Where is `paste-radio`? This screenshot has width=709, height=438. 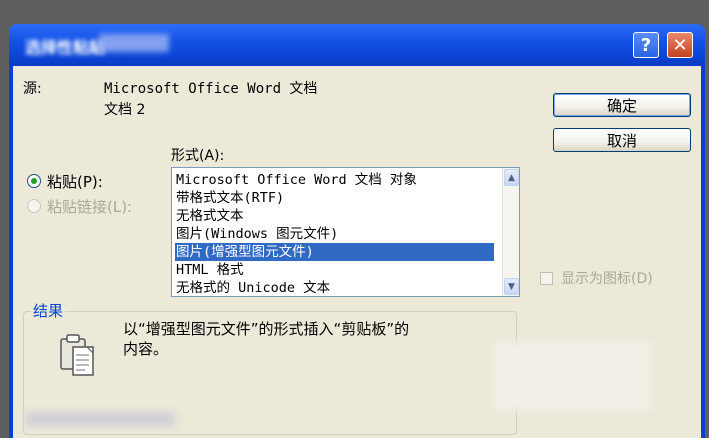
paste-radio is located at coordinates (34, 181).